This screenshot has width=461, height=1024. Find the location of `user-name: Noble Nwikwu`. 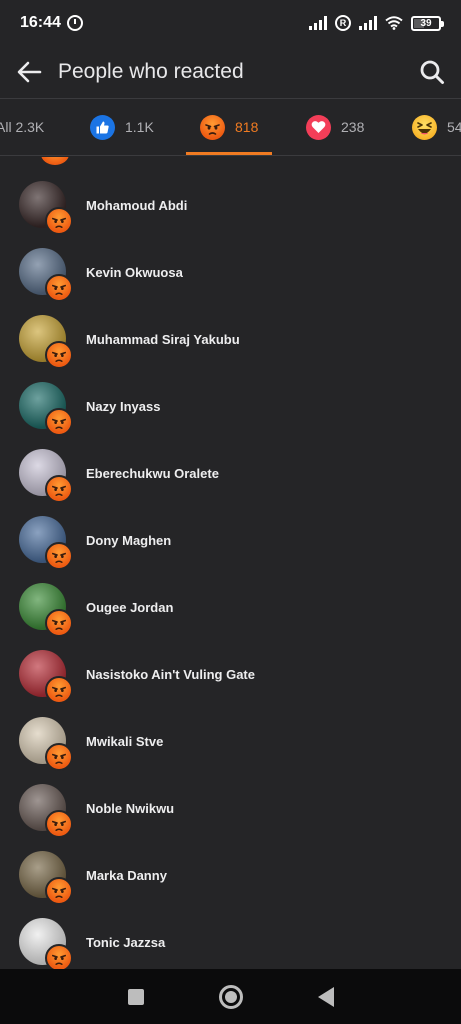

user-name: Noble Nwikwu is located at coordinates (130, 808).